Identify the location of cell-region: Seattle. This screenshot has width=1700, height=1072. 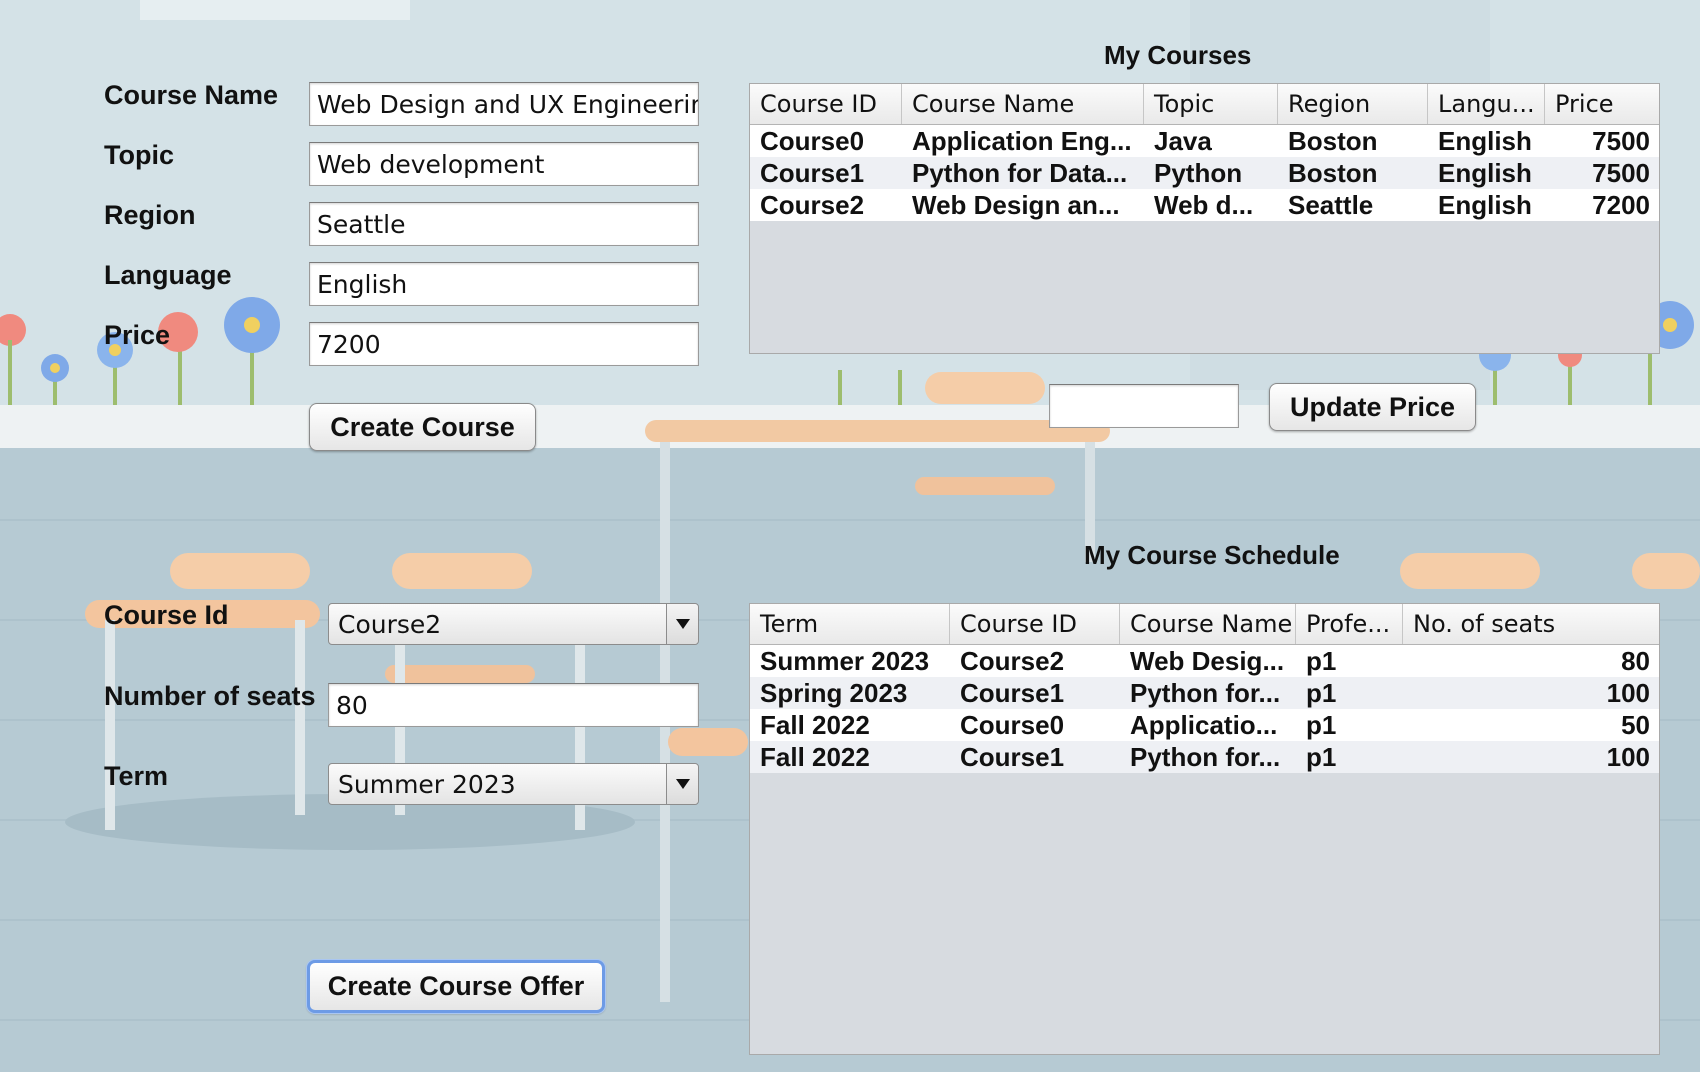
(1331, 204).